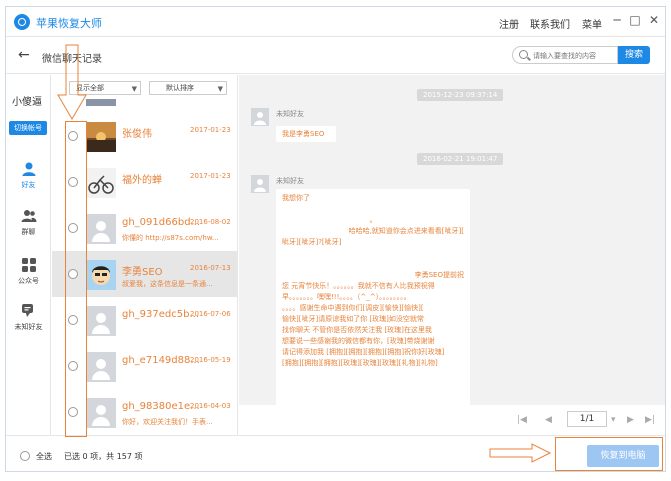 This screenshot has height=481, width=671. I want to click on grid-icon, so click(28, 265).